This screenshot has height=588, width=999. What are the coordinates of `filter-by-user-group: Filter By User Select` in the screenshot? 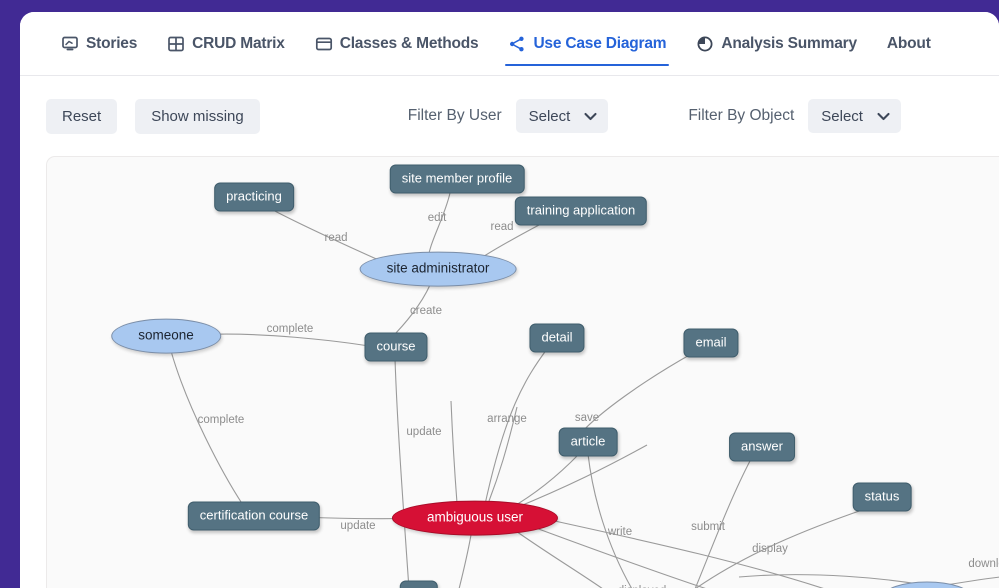 It's located at (508, 116).